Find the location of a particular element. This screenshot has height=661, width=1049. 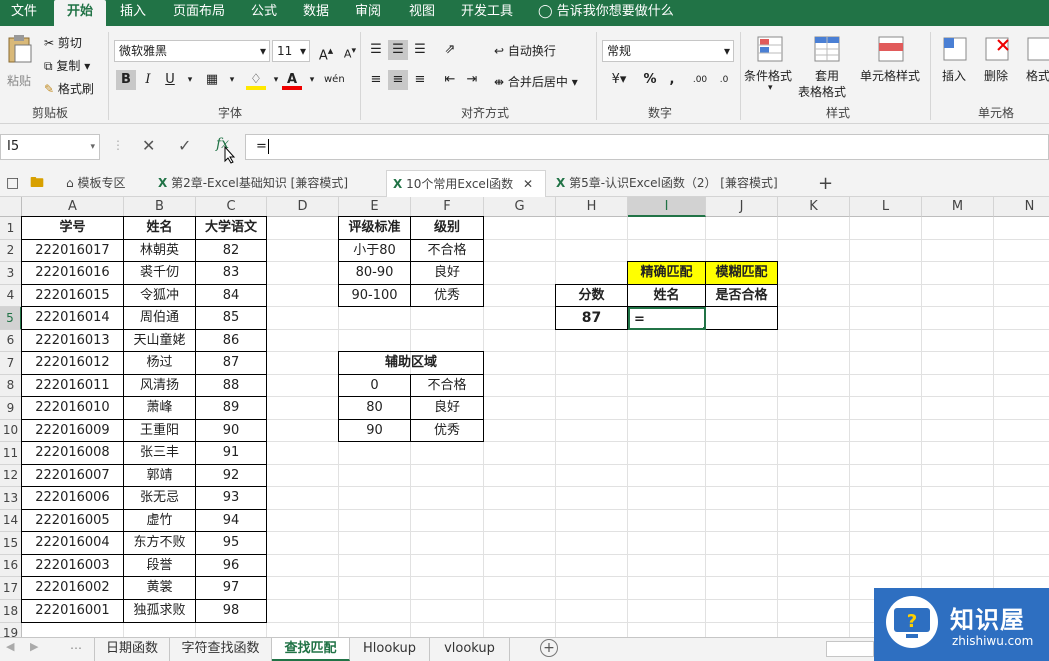

sheet-tab-hlookup: Hlookup is located at coordinates (390, 649).